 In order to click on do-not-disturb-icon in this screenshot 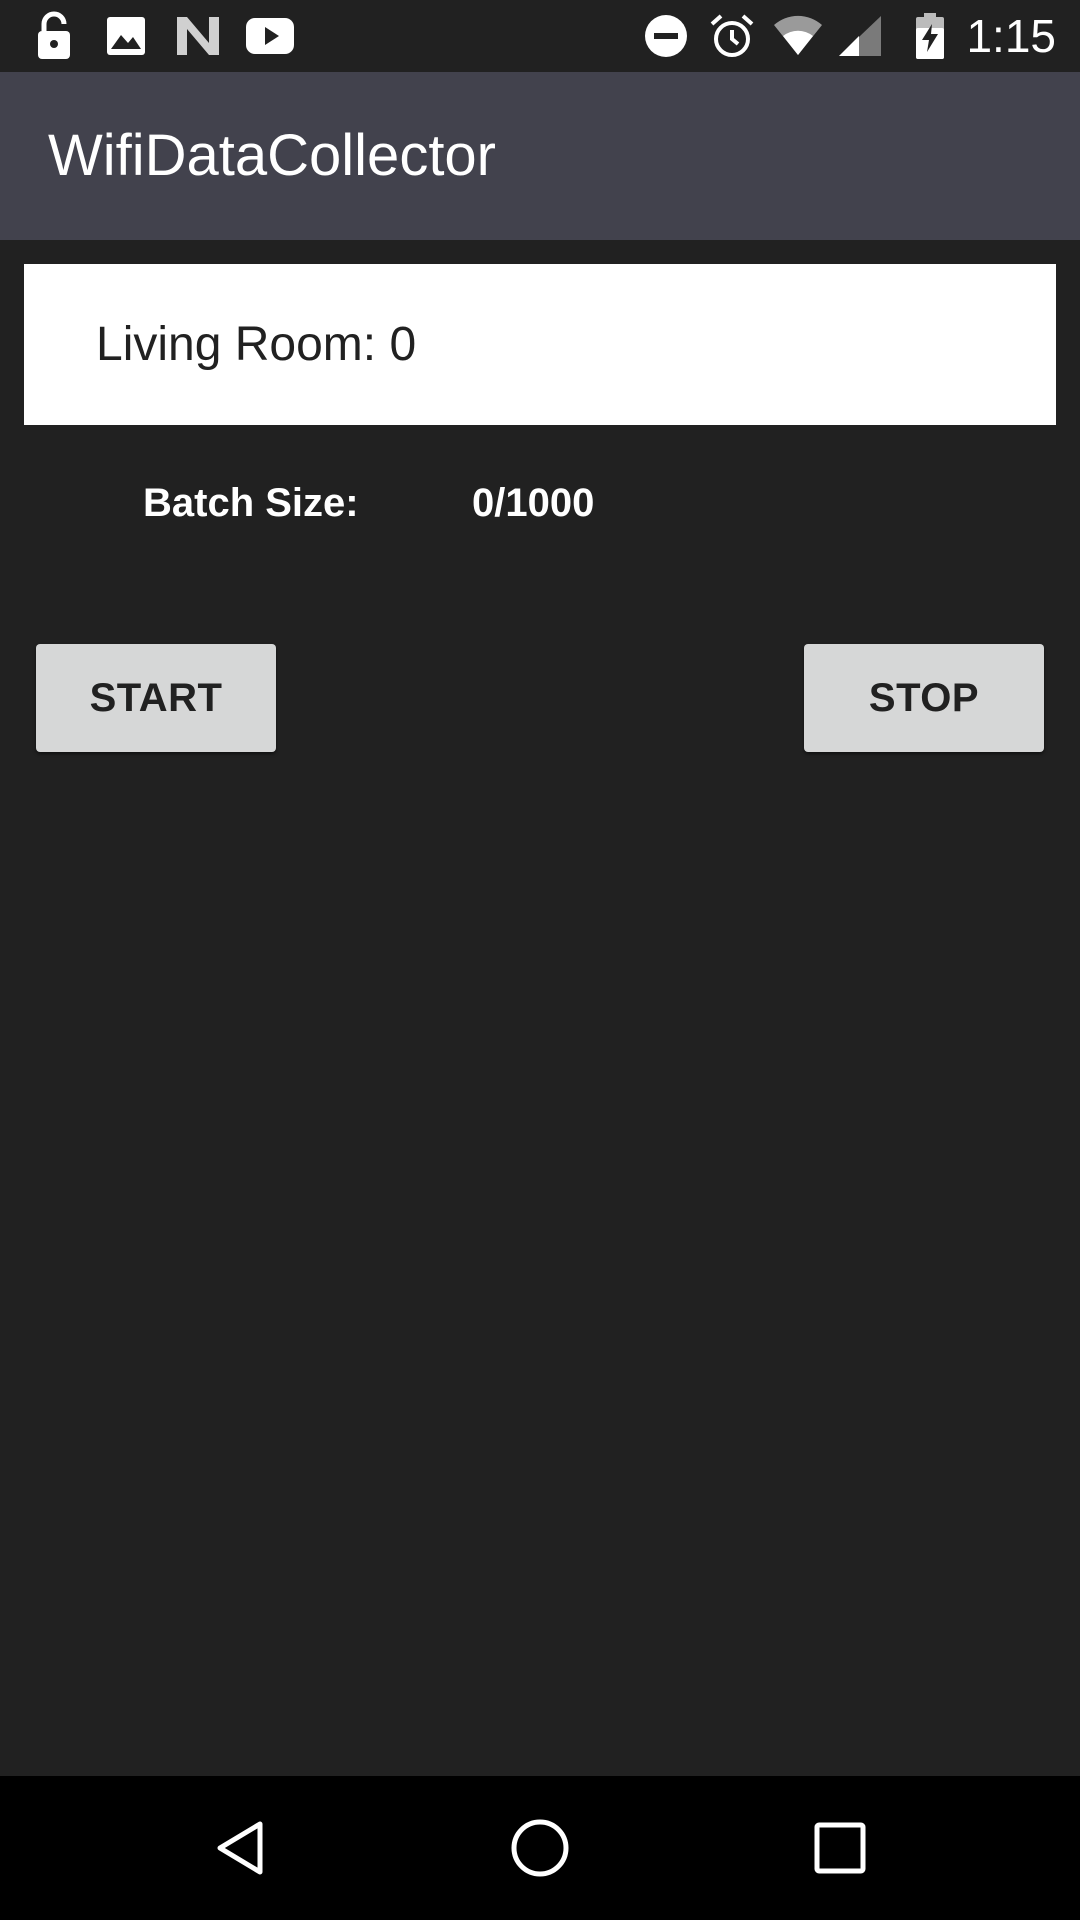, I will do `click(666, 36)`.